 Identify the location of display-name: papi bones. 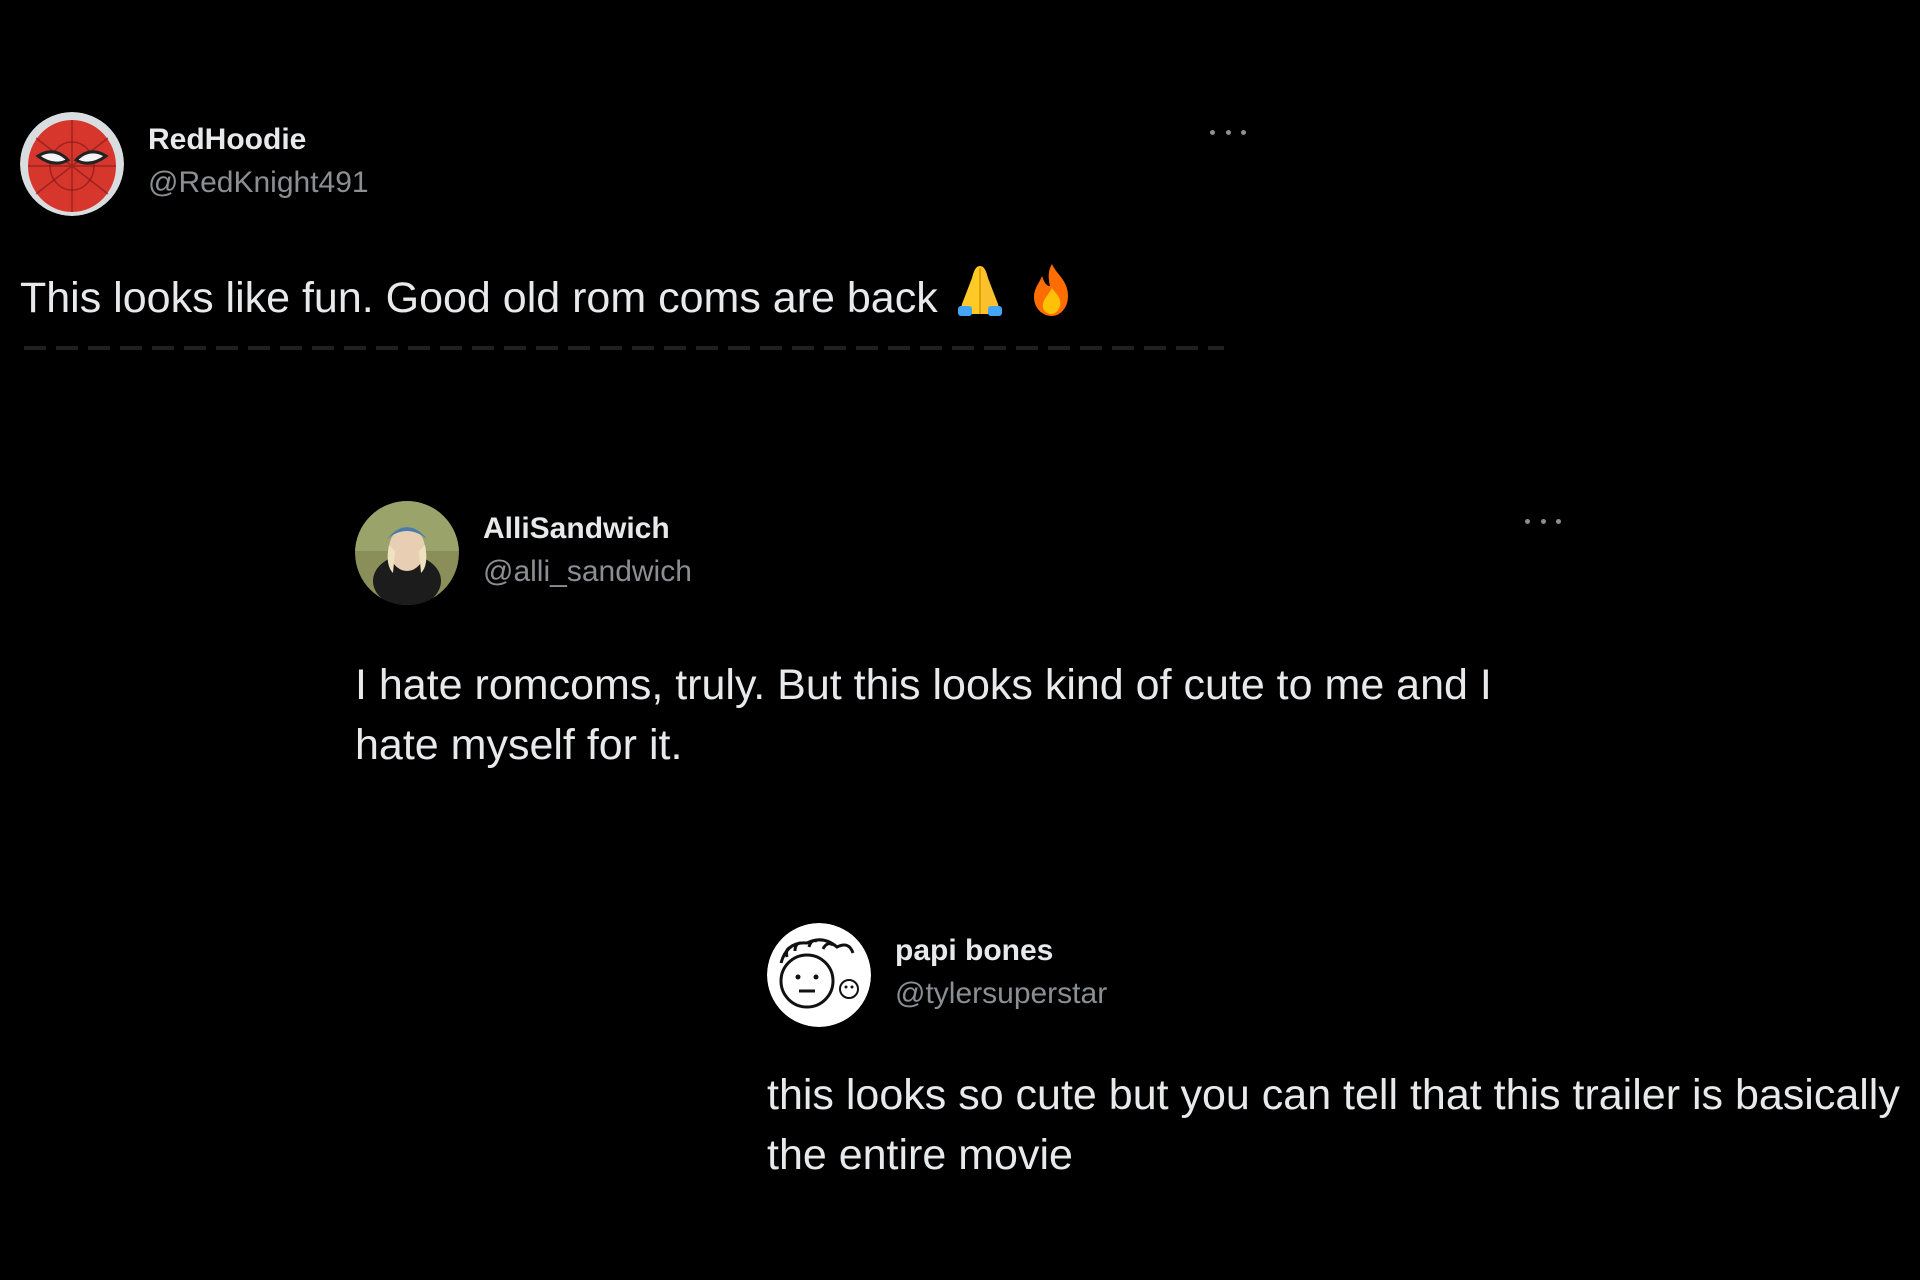
(974, 951).